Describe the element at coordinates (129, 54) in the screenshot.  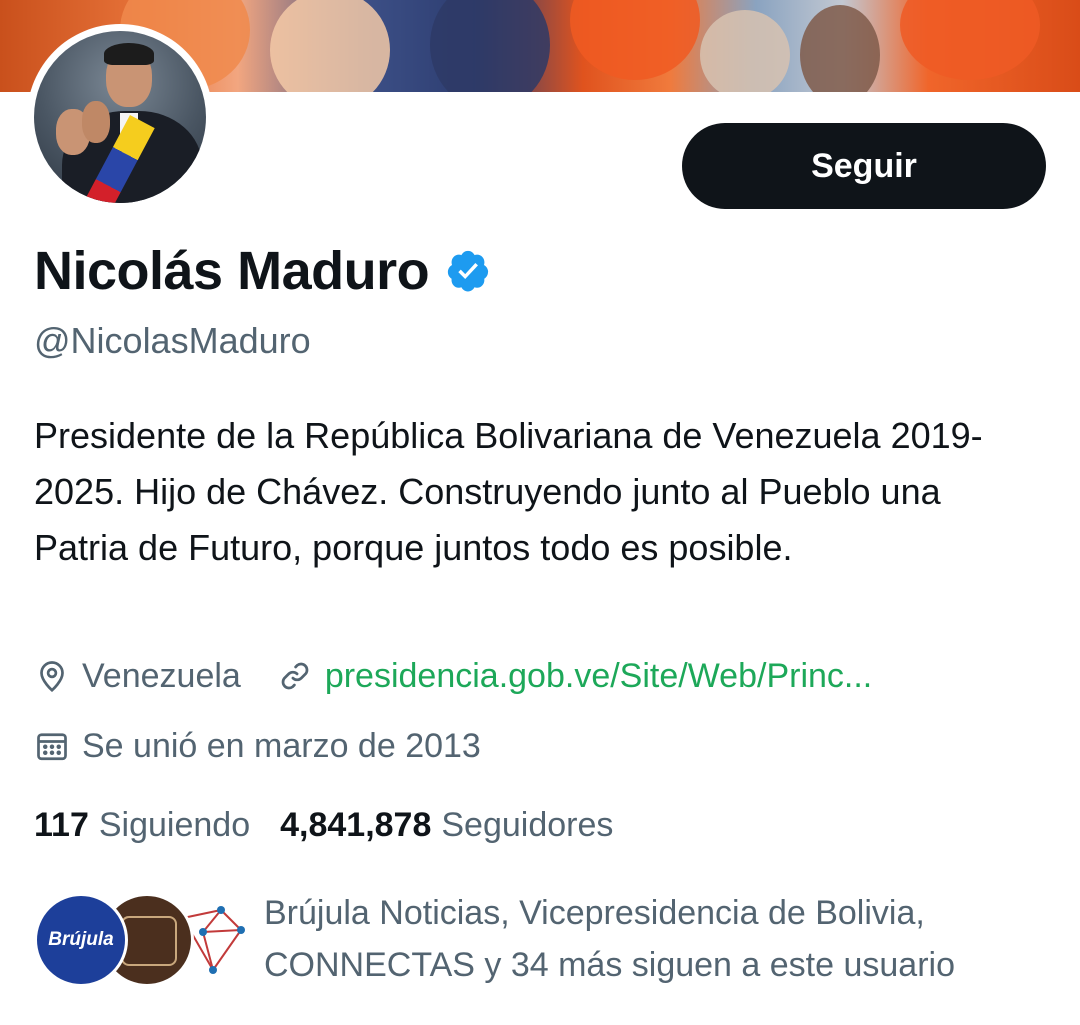
I see `avatar-hair` at that location.